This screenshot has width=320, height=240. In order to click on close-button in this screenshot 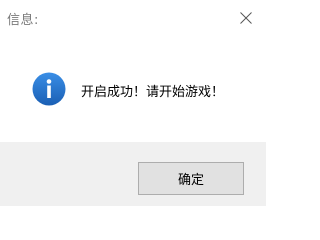, I will do `click(246, 18)`.